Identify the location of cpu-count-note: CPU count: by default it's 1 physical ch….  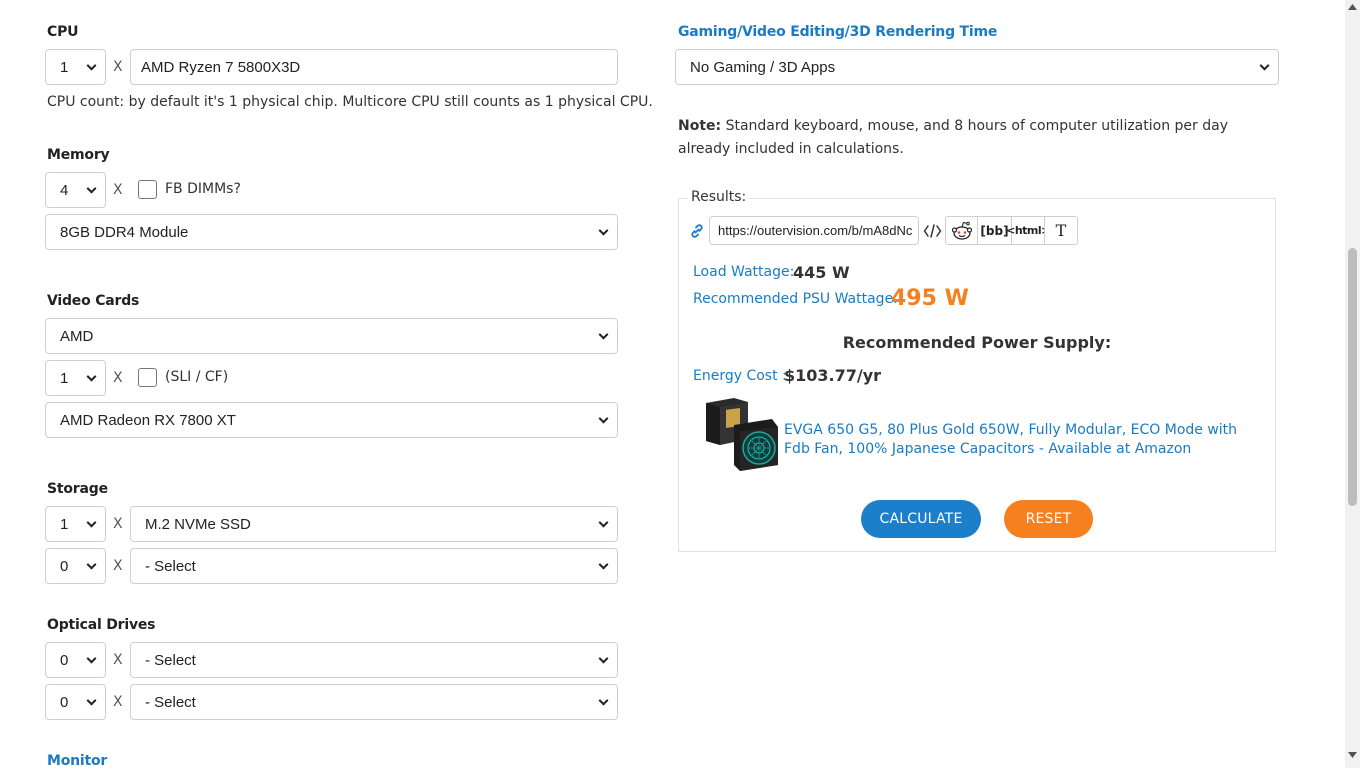
(350, 102).